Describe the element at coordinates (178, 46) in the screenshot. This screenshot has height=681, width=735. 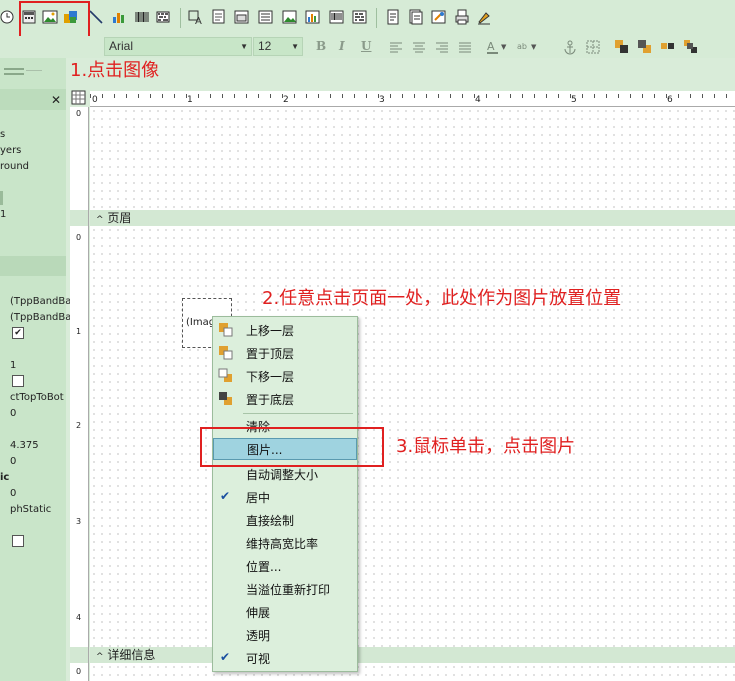
I see `font-name-combo: Arial ▼` at that location.